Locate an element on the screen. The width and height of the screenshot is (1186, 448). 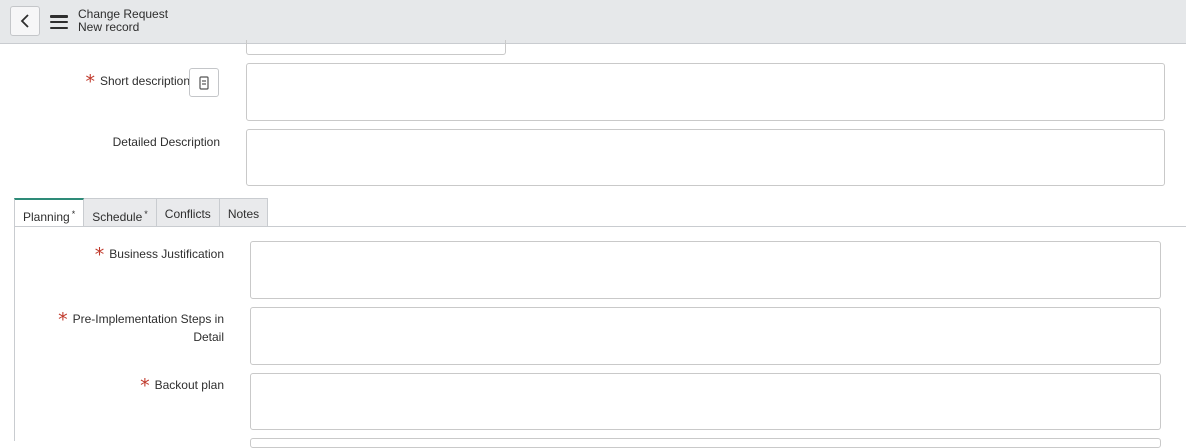
business-justification-label: * Business Justification is located at coordinates (159, 255).